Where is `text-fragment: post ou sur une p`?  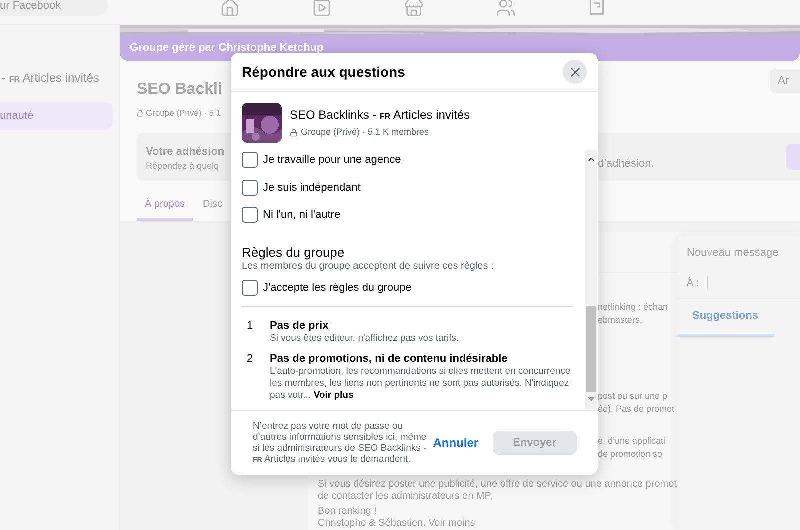 text-fragment: post ou sur une p is located at coordinates (633, 396).